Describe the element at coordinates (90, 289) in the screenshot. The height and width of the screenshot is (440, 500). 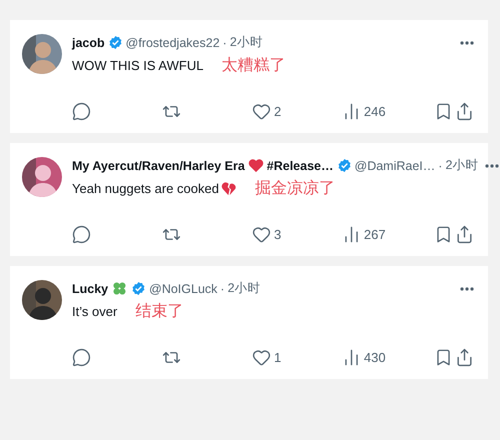
I see `display-name: Lucky` at that location.